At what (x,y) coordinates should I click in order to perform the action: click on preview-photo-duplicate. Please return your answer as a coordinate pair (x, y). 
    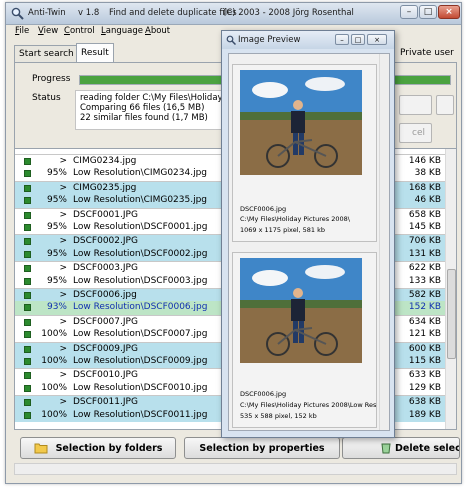
    Looking at the image, I should click on (301, 310).